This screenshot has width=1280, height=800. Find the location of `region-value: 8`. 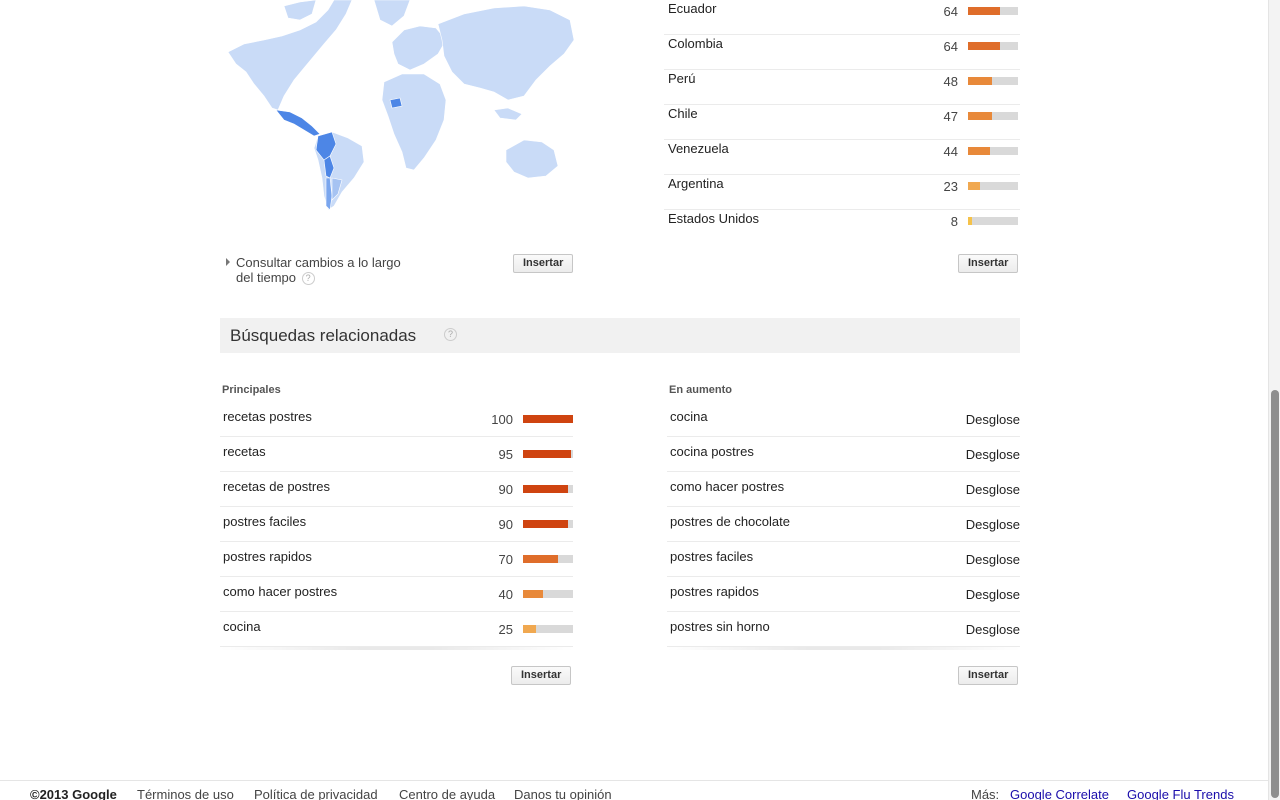

region-value: 8 is located at coordinates (954, 221).